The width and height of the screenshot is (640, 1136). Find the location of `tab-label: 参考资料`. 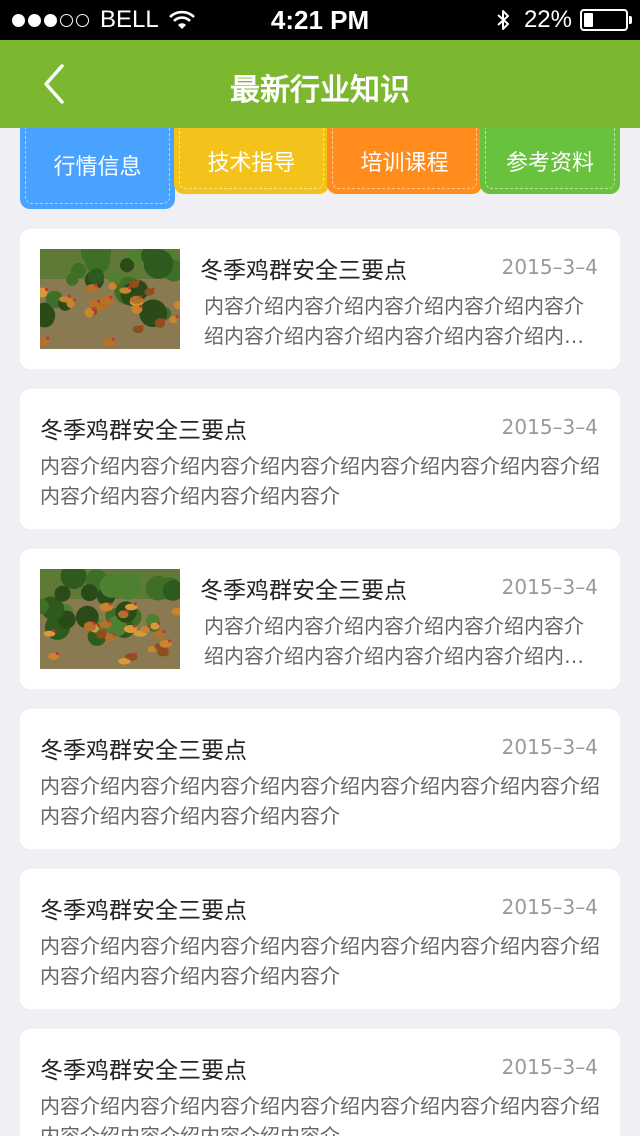

tab-label: 参考资料 is located at coordinates (549, 163).